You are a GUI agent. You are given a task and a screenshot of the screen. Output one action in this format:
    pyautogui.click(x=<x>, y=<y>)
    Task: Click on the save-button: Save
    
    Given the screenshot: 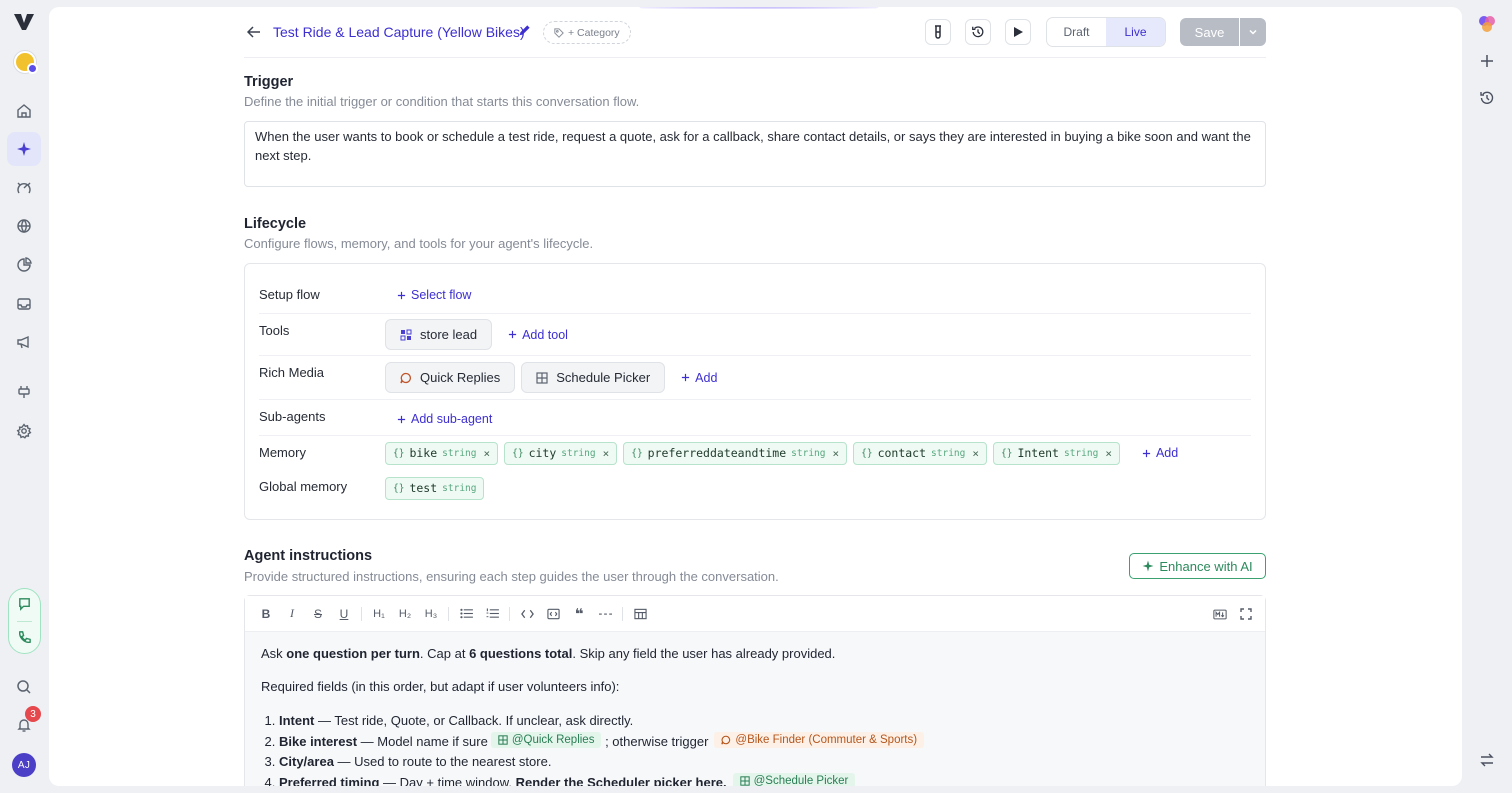 What is the action you would take?
    pyautogui.click(x=1209, y=32)
    